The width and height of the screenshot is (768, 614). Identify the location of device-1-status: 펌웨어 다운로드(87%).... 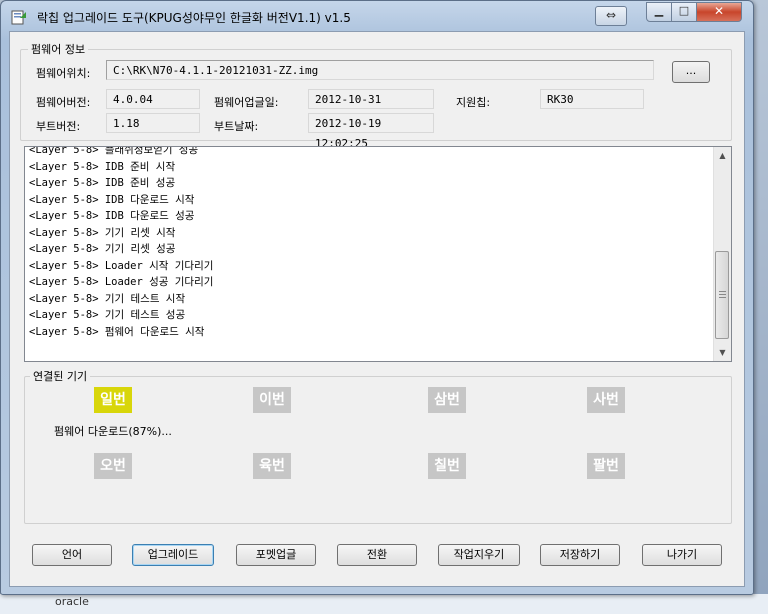
(113, 431).